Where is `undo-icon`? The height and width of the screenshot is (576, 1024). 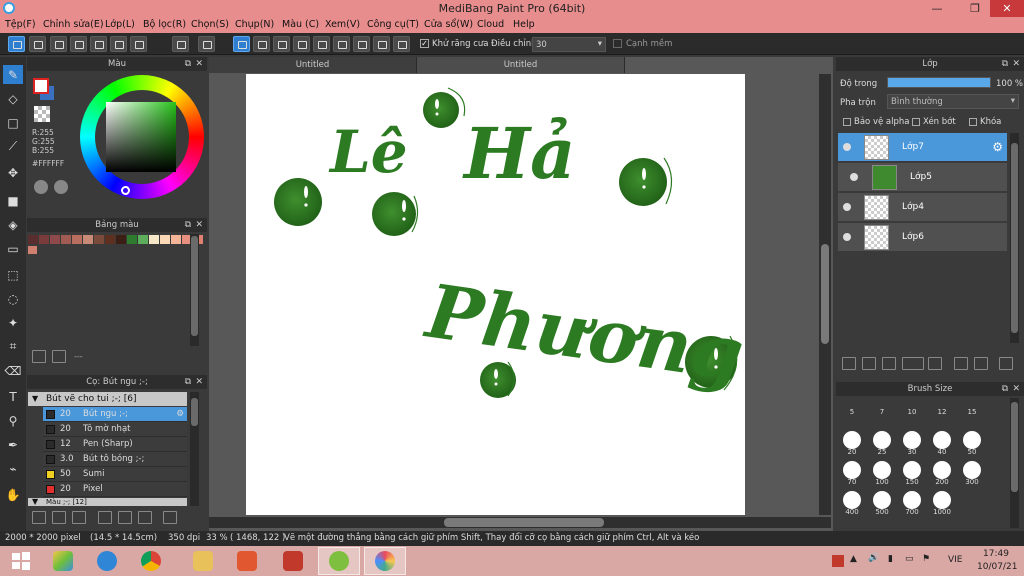
undo-icon is located at coordinates (180, 44).